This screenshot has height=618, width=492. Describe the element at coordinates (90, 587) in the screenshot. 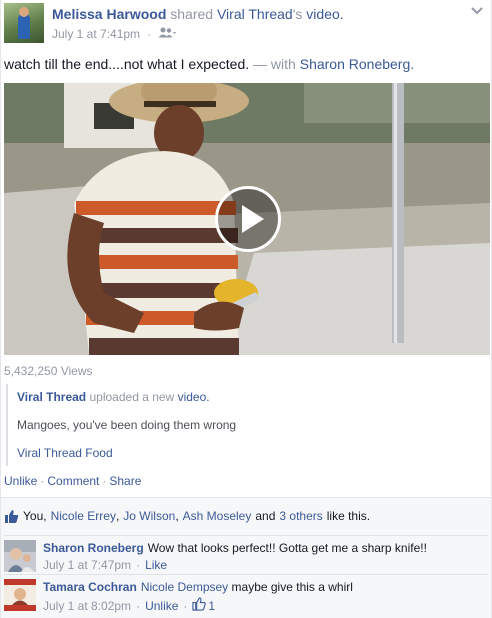

I see `commenter-name-link: Tamara Cochran` at that location.